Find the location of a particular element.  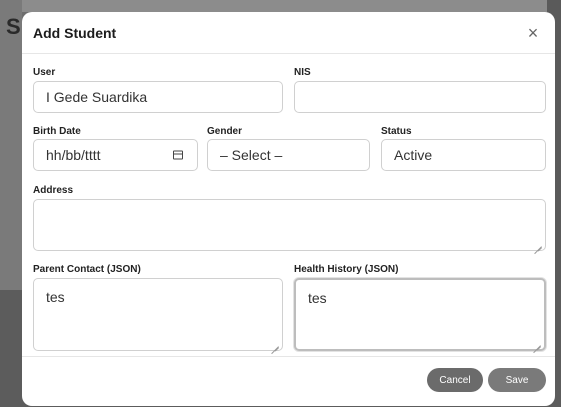

birth-date-value: hh/bb/tttt is located at coordinates (73, 155).